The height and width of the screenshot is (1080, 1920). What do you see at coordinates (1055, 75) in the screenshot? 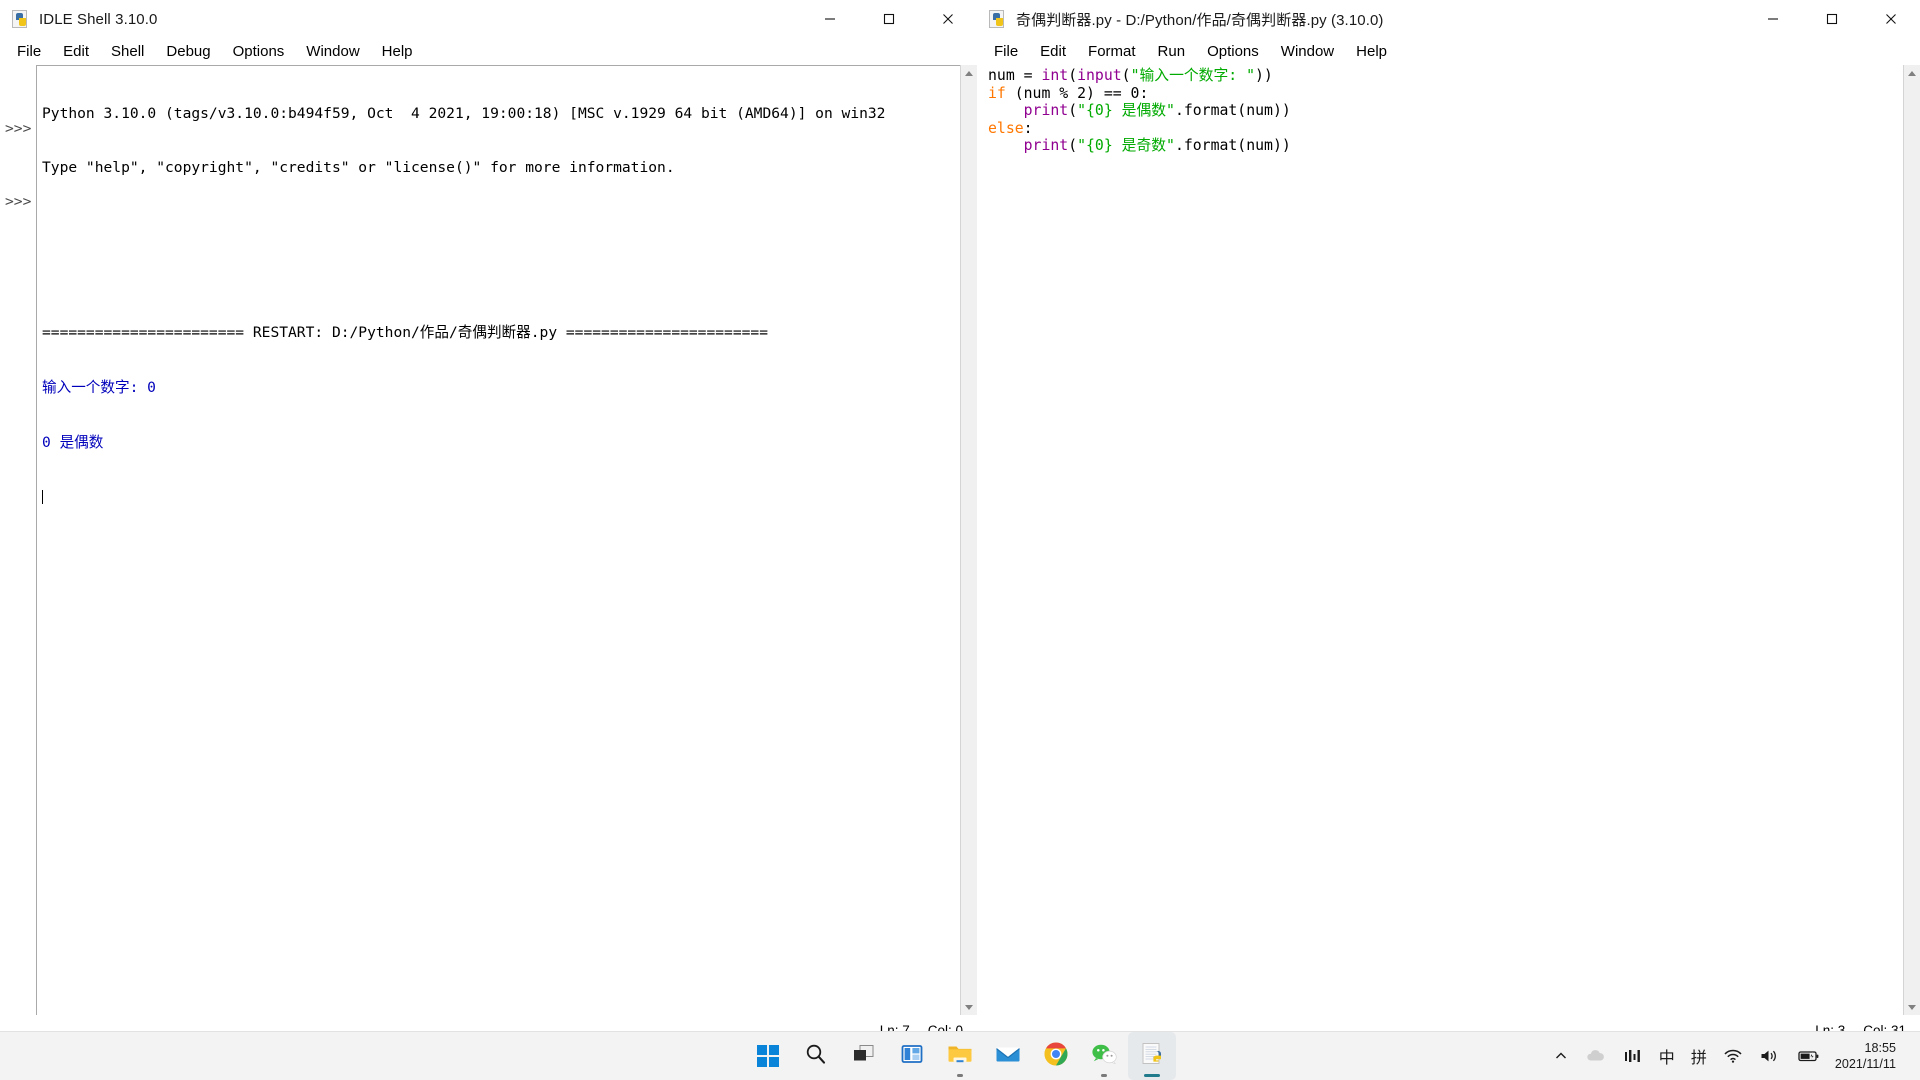
I see `code-token: int` at bounding box center [1055, 75].